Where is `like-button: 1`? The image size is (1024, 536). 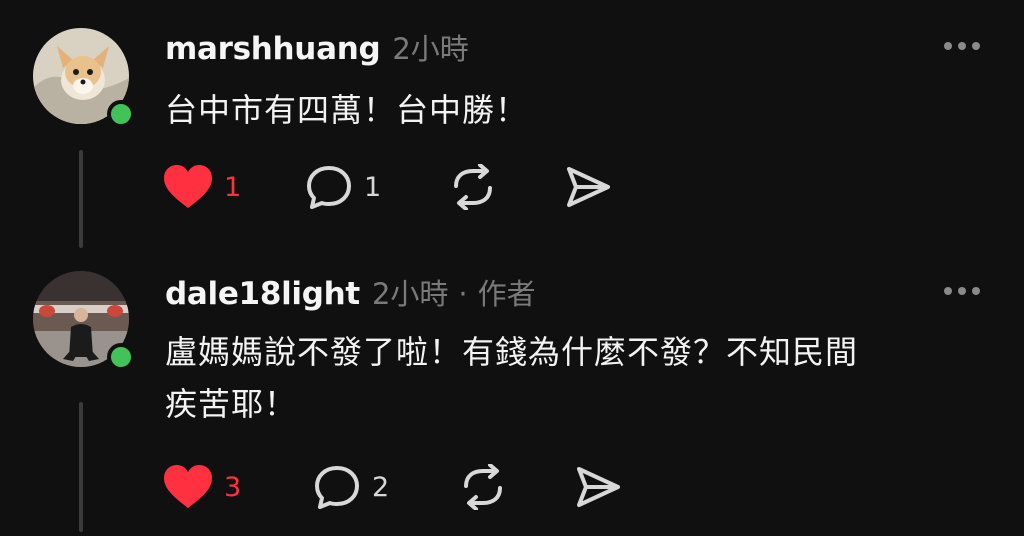
like-button: 1 is located at coordinates (201, 187).